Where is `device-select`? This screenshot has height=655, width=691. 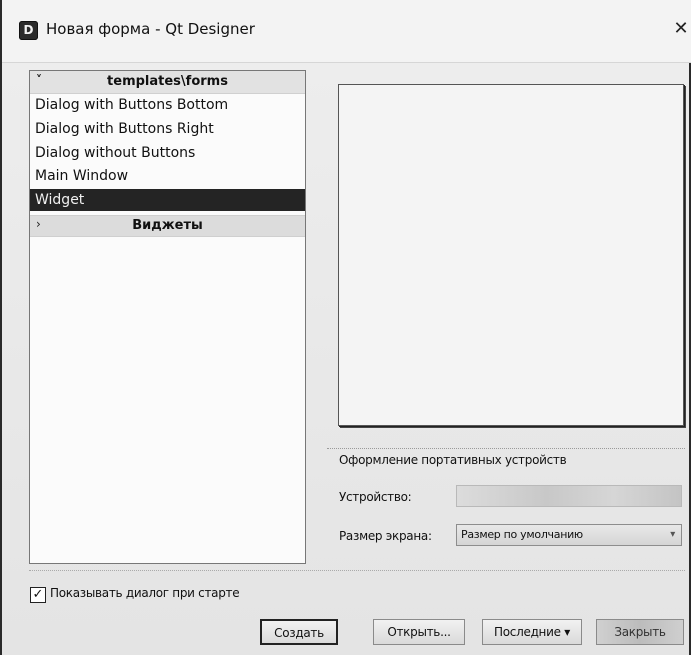 device-select is located at coordinates (569, 496).